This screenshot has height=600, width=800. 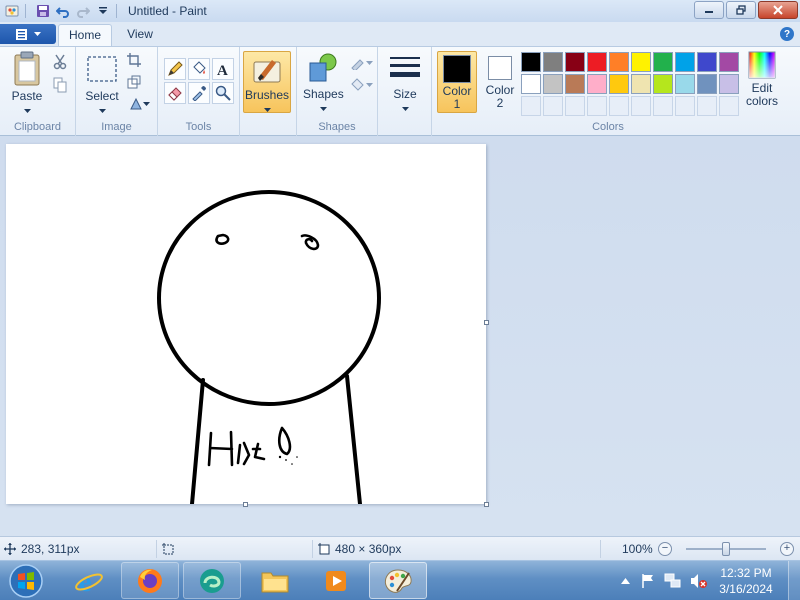 I want to click on customize-quick-access-icon, so click(x=103, y=11).